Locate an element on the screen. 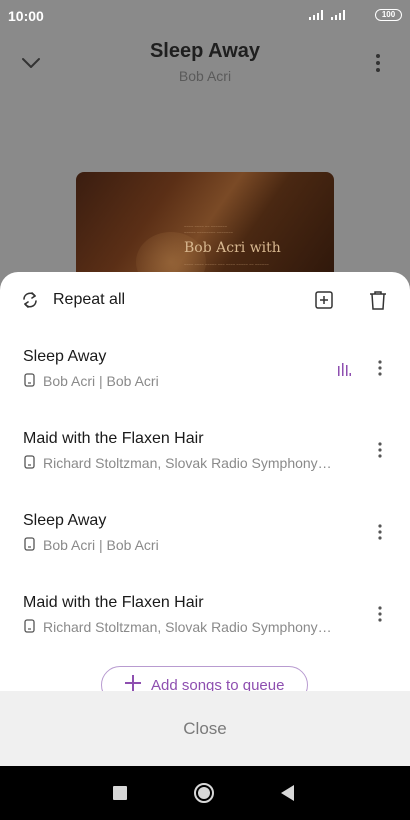  status-bar: 10:00 100 is located at coordinates (205, 15).